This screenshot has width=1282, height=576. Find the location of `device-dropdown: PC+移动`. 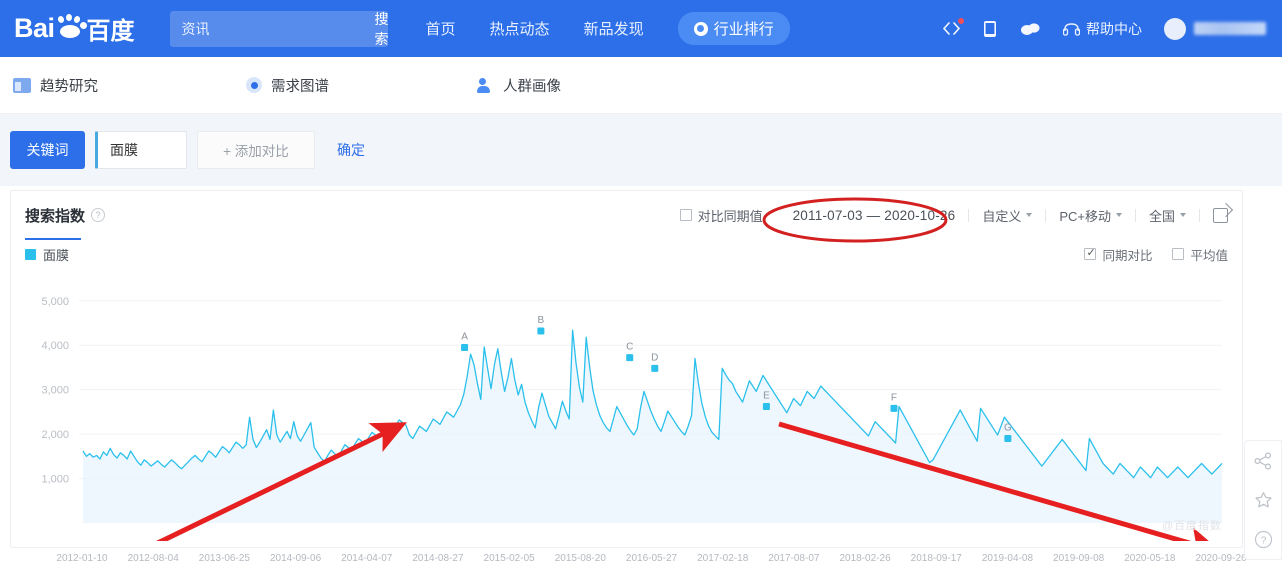

device-dropdown: PC+移动 is located at coordinates (1090, 215).